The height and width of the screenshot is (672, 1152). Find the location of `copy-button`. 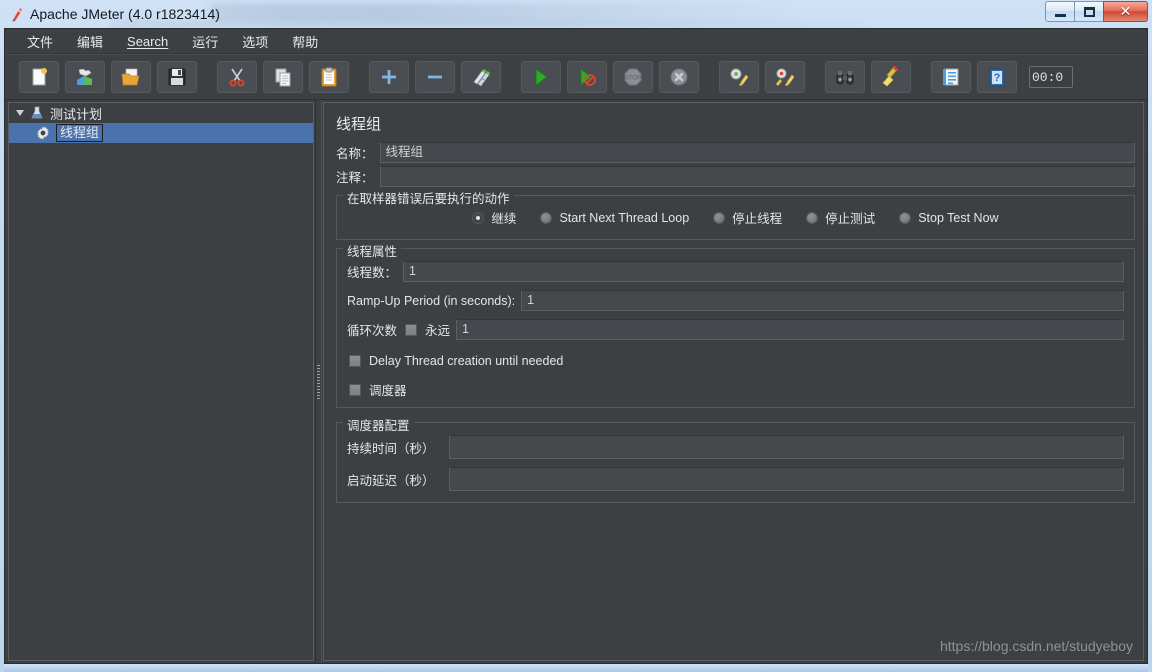

copy-button is located at coordinates (283, 77).